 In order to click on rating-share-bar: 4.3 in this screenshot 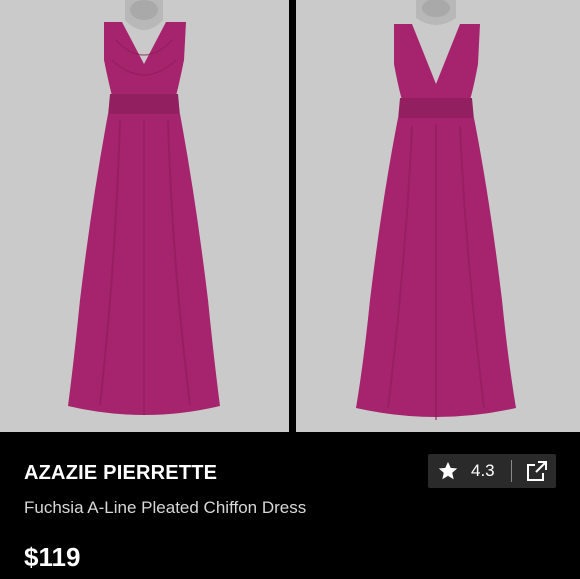, I will do `click(492, 471)`.